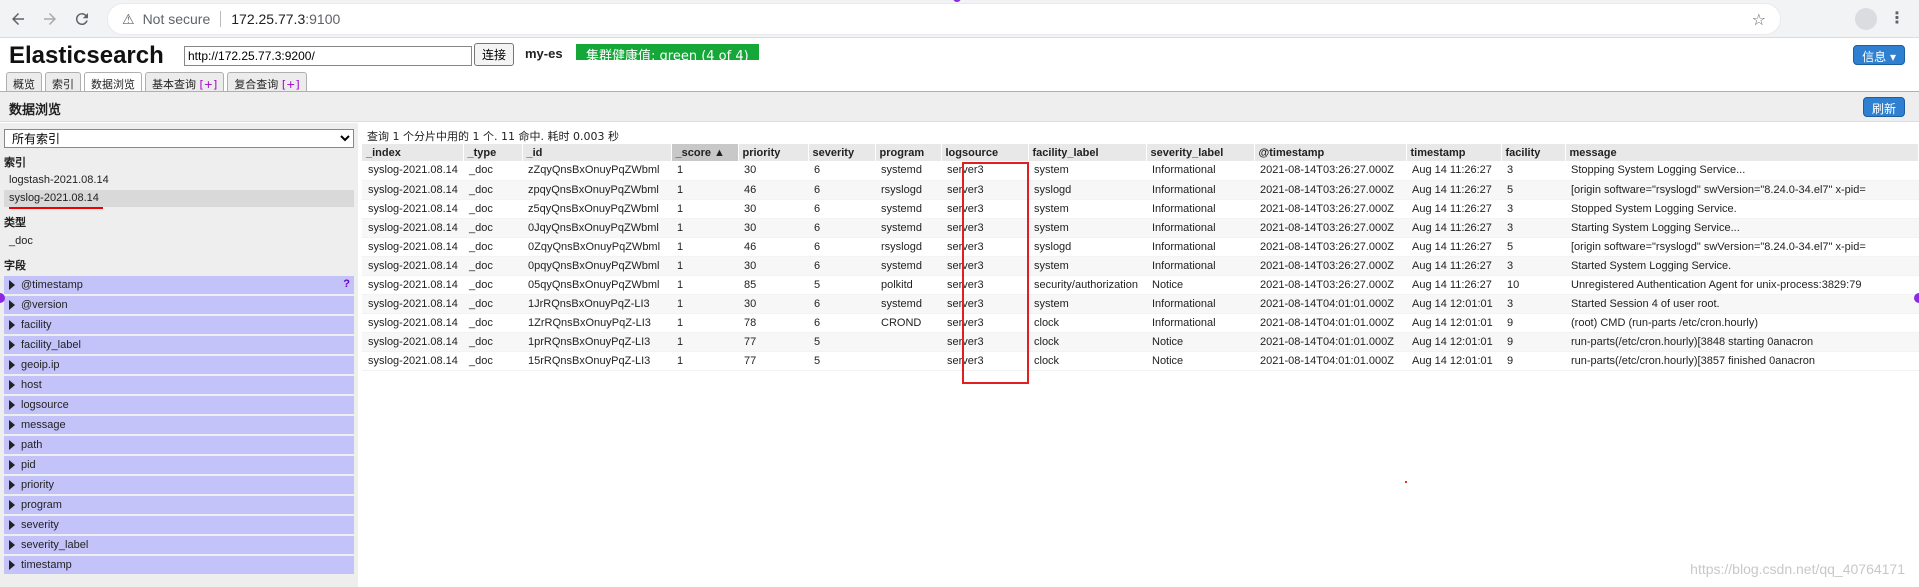 This screenshot has width=1919, height=587. Describe the element at coordinates (32, 445) in the screenshot. I see `field-label: path` at that location.